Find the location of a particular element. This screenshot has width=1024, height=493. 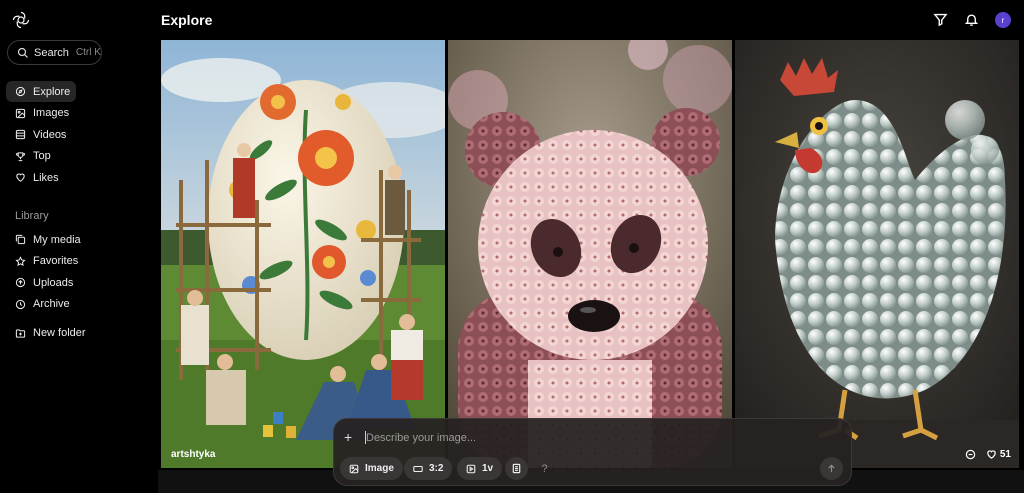

nav-label: Explore is located at coordinates (52, 91).